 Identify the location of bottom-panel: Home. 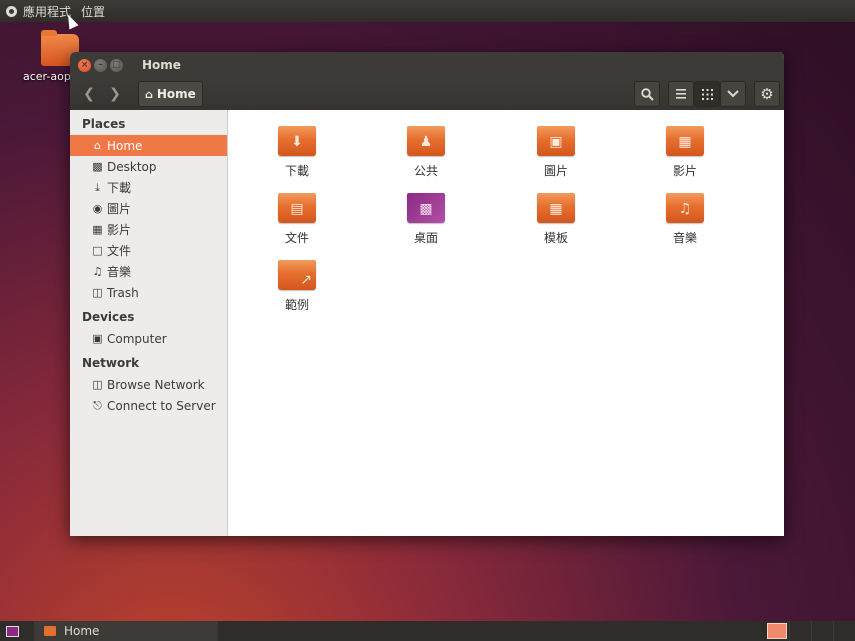
(427, 631).